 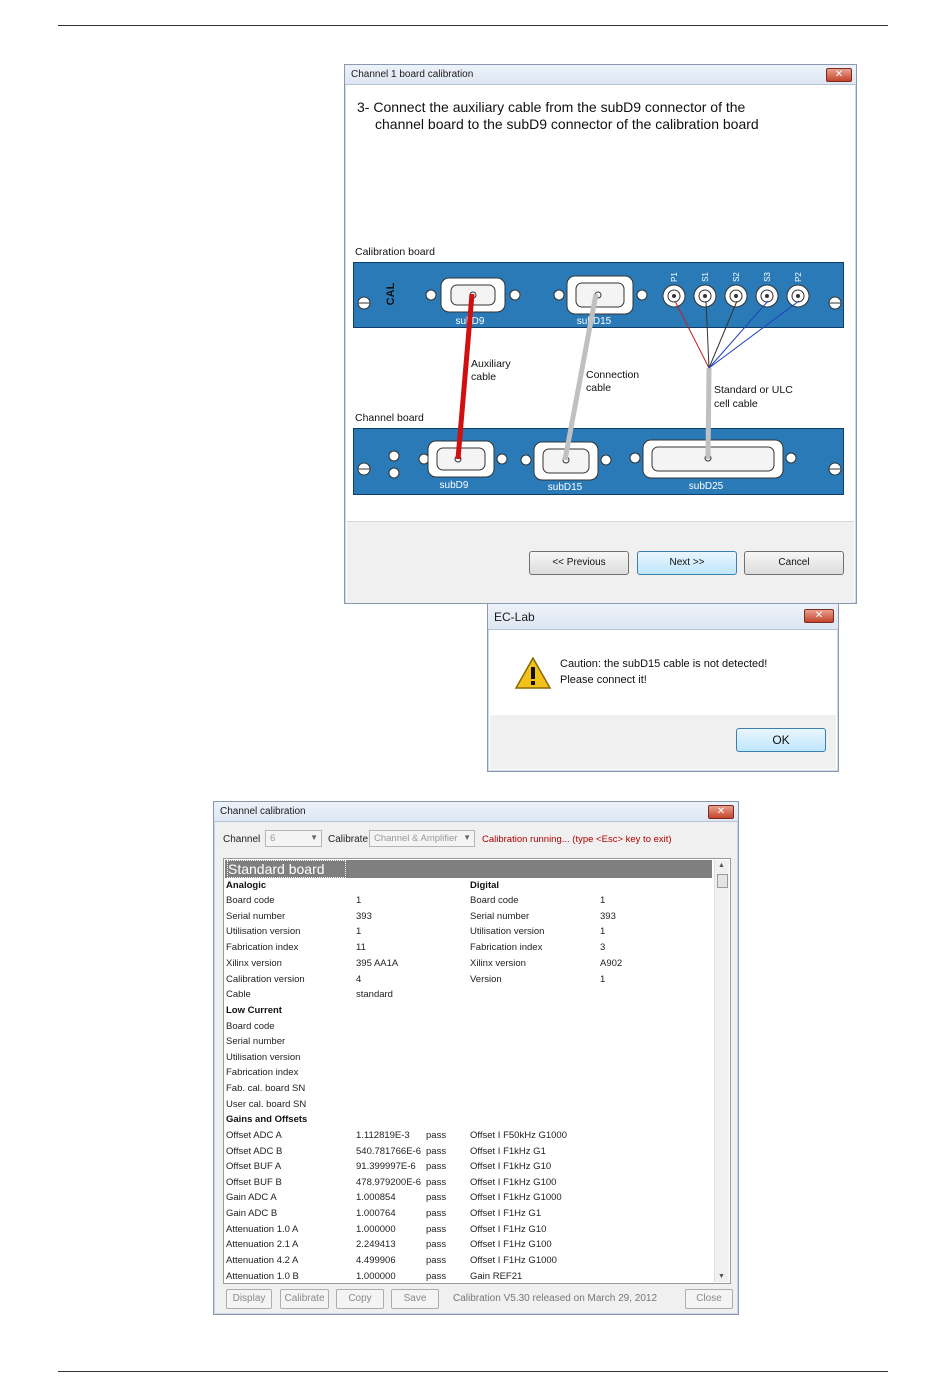 What do you see at coordinates (263, 931) in the screenshot?
I see `analogic-key: Utilisation version` at bounding box center [263, 931].